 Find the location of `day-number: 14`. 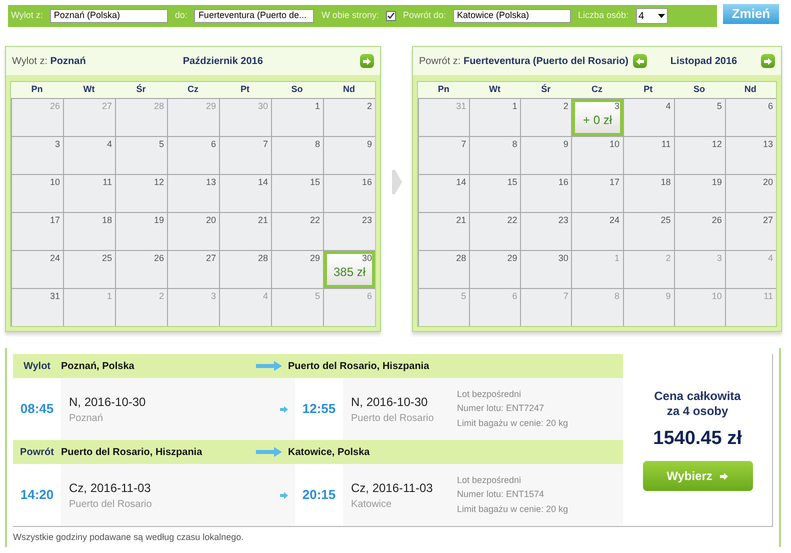

day-number: 14 is located at coordinates (263, 182).